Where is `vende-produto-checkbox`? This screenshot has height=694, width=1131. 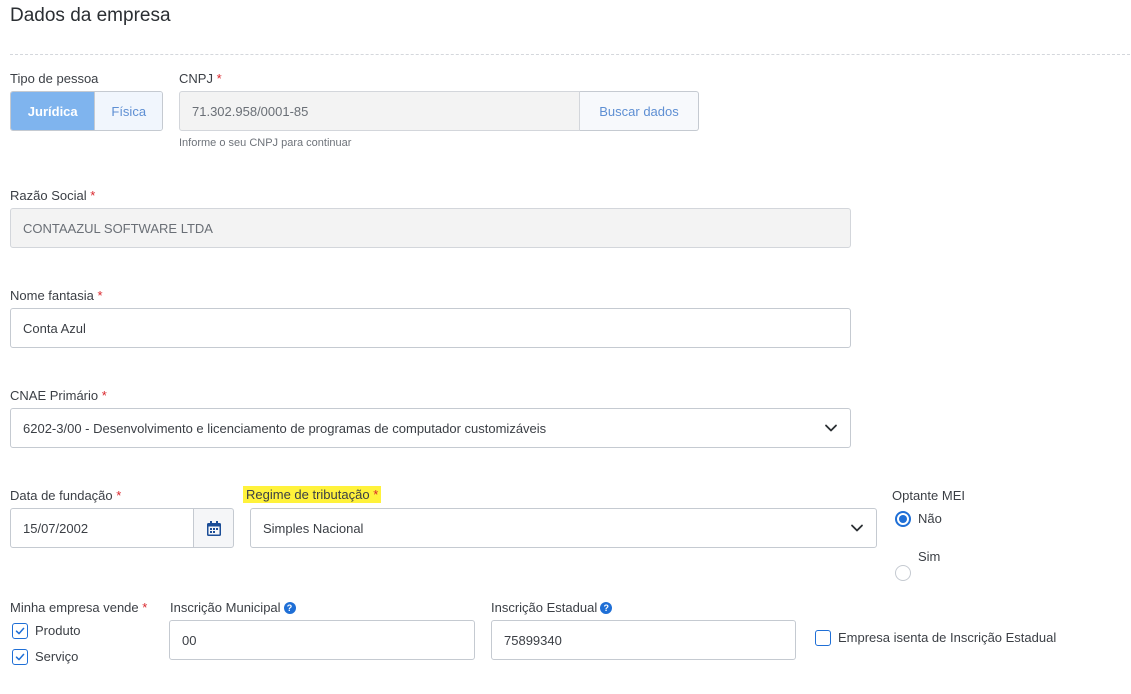
vende-produto-checkbox is located at coordinates (20, 631).